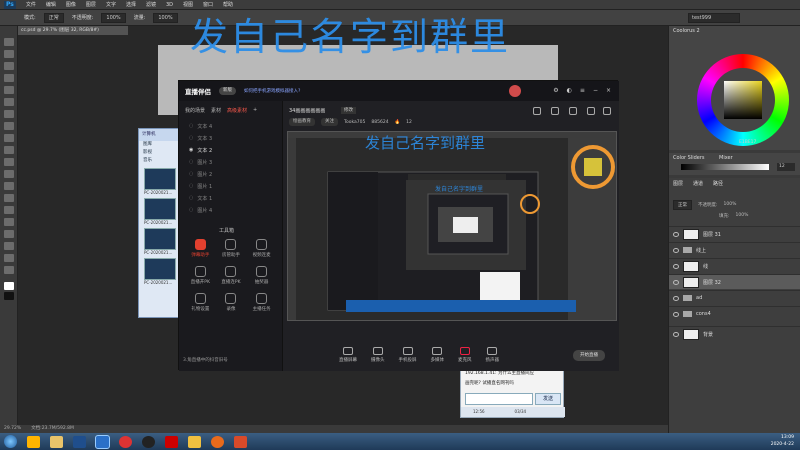 The height and width of the screenshot is (450, 800). What do you see at coordinates (230, 186) in the screenshot?
I see `scene-item: ◌ 图片 1` at bounding box center [230, 186].